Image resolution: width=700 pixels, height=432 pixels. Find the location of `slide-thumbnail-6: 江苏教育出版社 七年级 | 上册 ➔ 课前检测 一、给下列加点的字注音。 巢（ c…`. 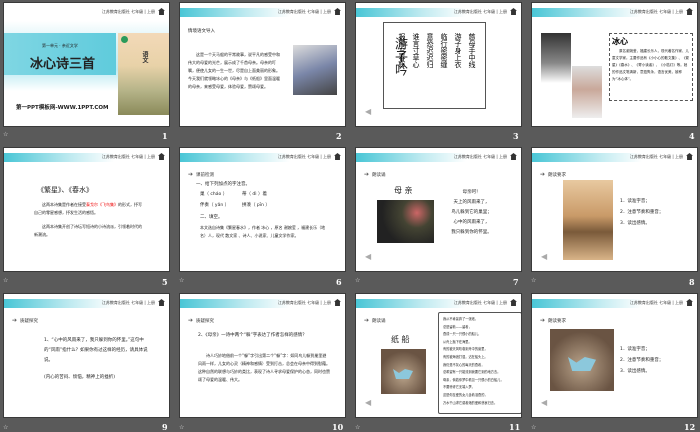

slide-thumbnail-6: 江苏教育出版社 七年级 | 上册 ➔ 课前检测 一、给下列加点的字注音。 巢（ c… is located at coordinates (262, 209).